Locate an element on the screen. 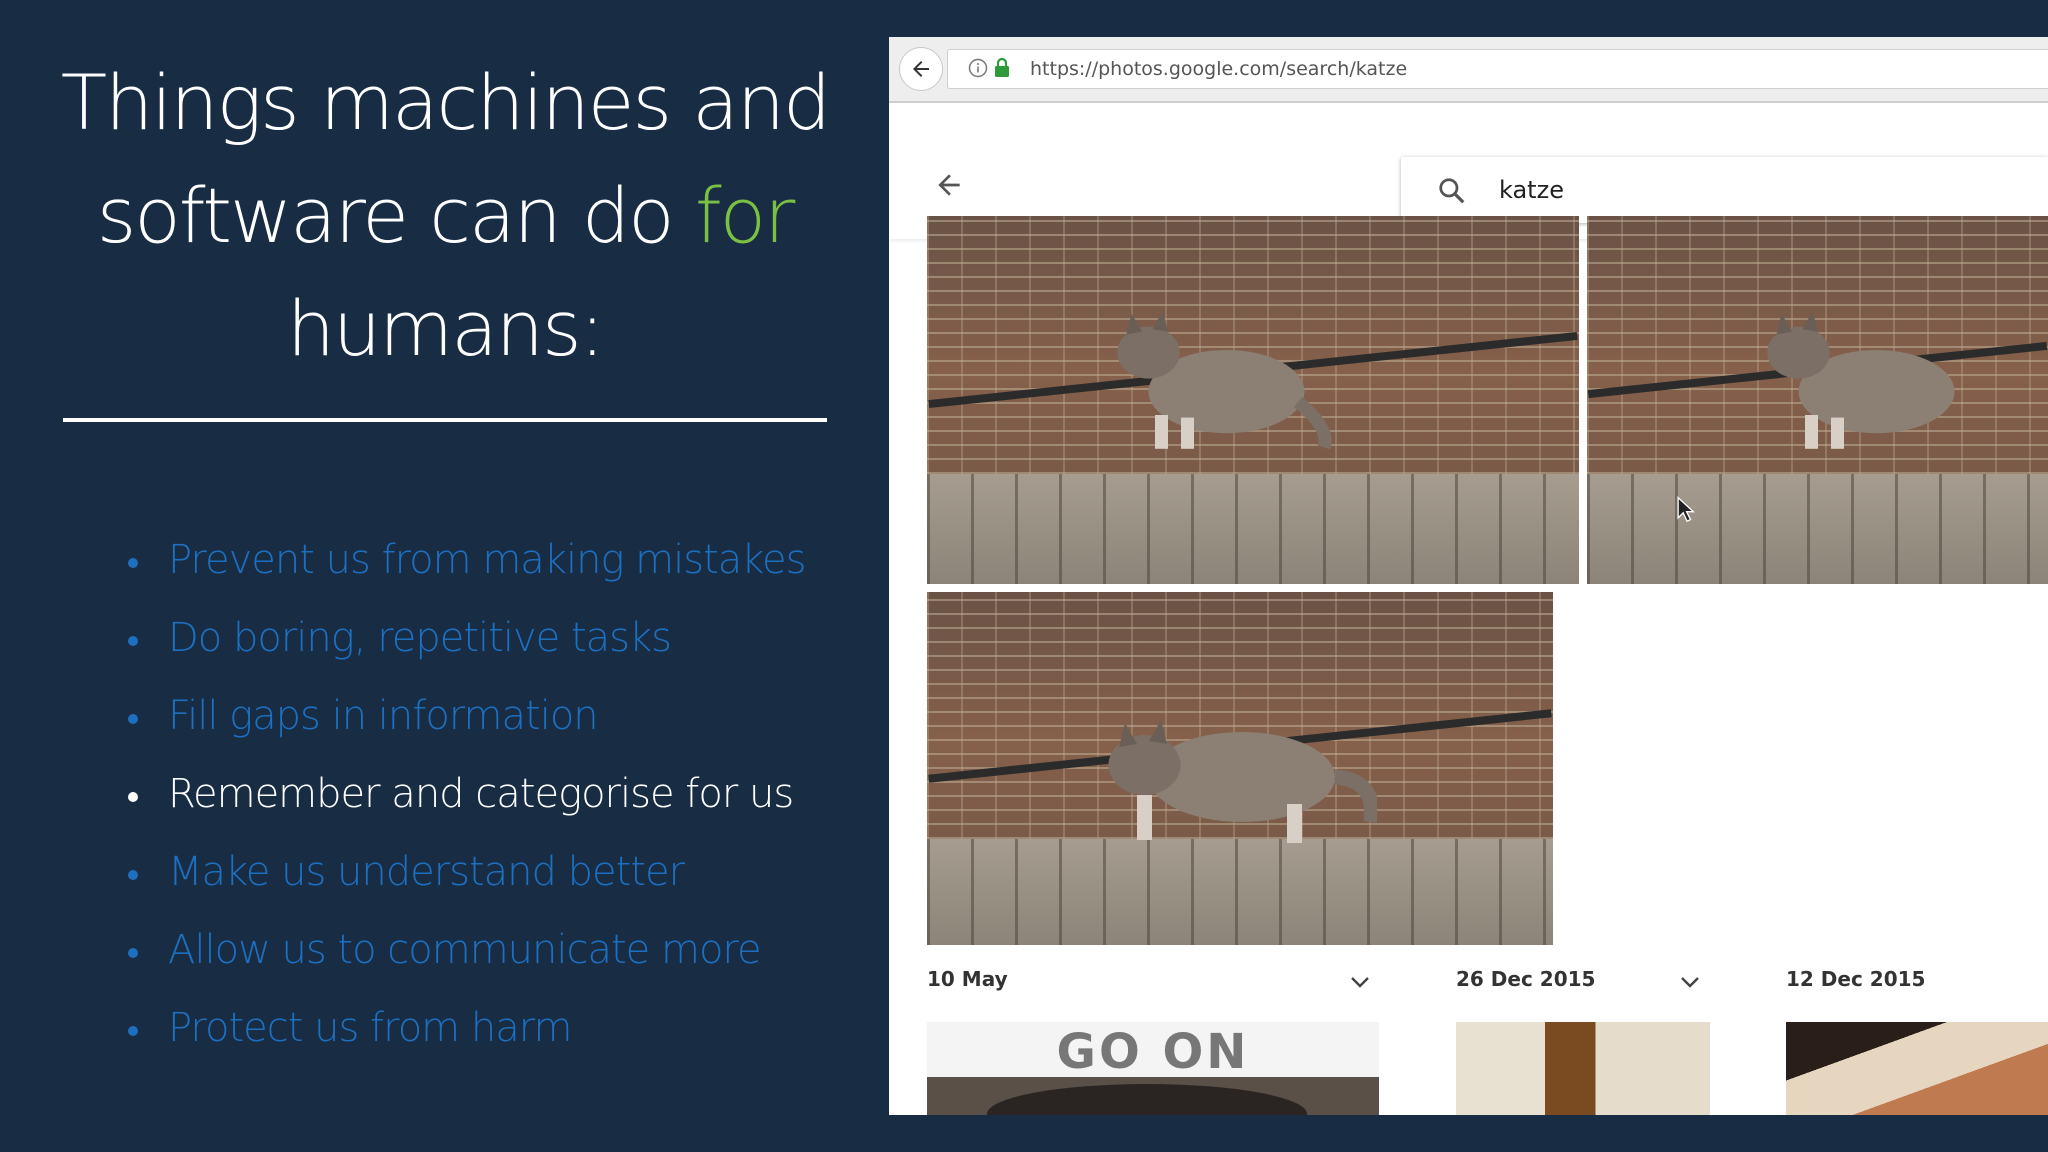  photo-thumbnail: GO ON is located at coordinates (1153, 1068).